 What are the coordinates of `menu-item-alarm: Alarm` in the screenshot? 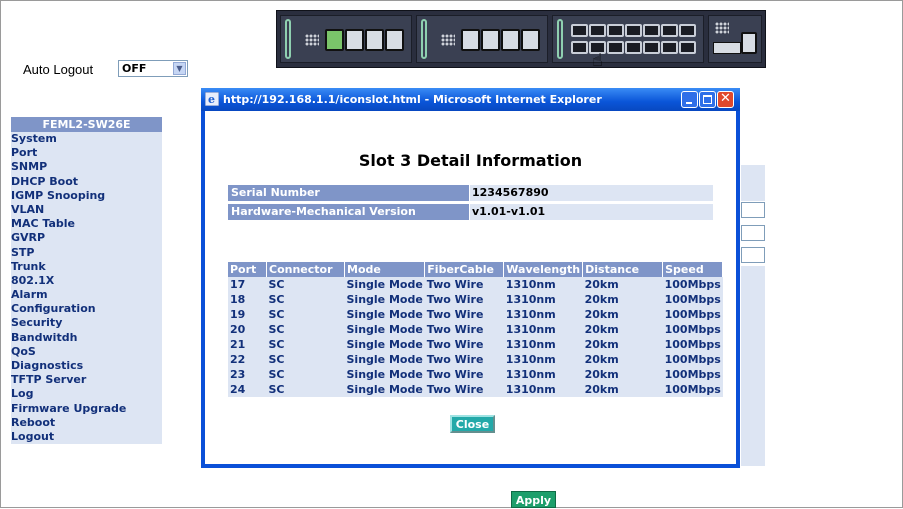 It's located at (86, 295).